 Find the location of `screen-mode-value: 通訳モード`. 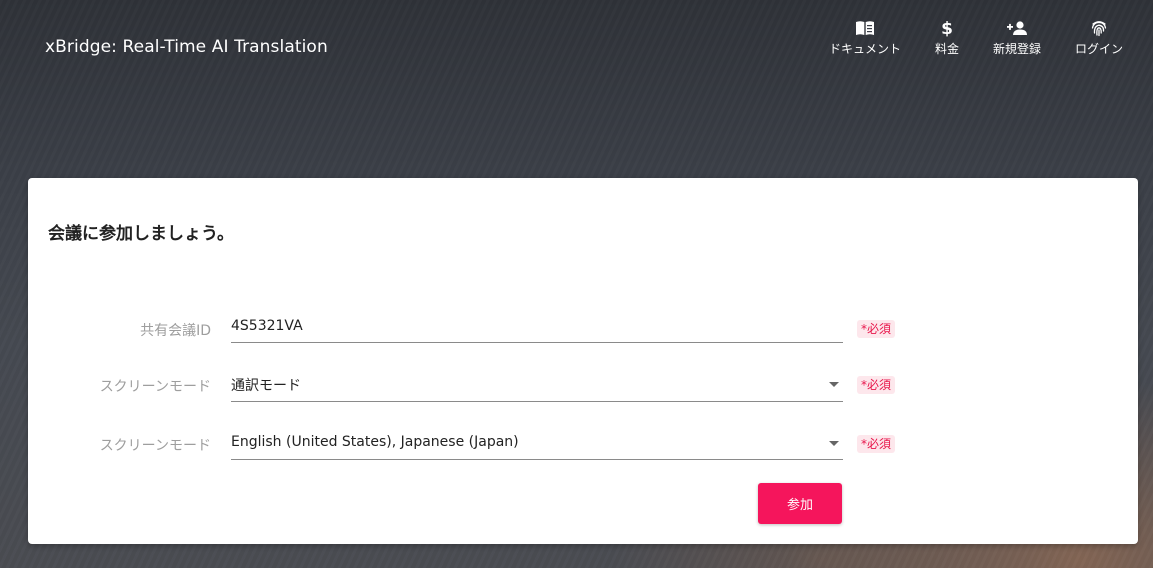

screen-mode-value: 通訳モード is located at coordinates (266, 386).